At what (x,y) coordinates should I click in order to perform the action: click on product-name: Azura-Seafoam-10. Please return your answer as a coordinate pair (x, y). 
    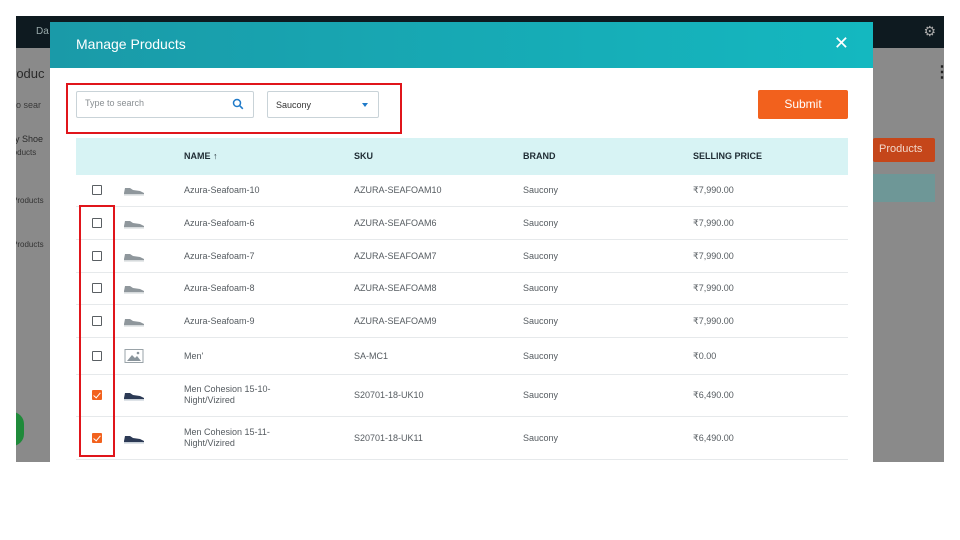
    Looking at the image, I should click on (222, 190).